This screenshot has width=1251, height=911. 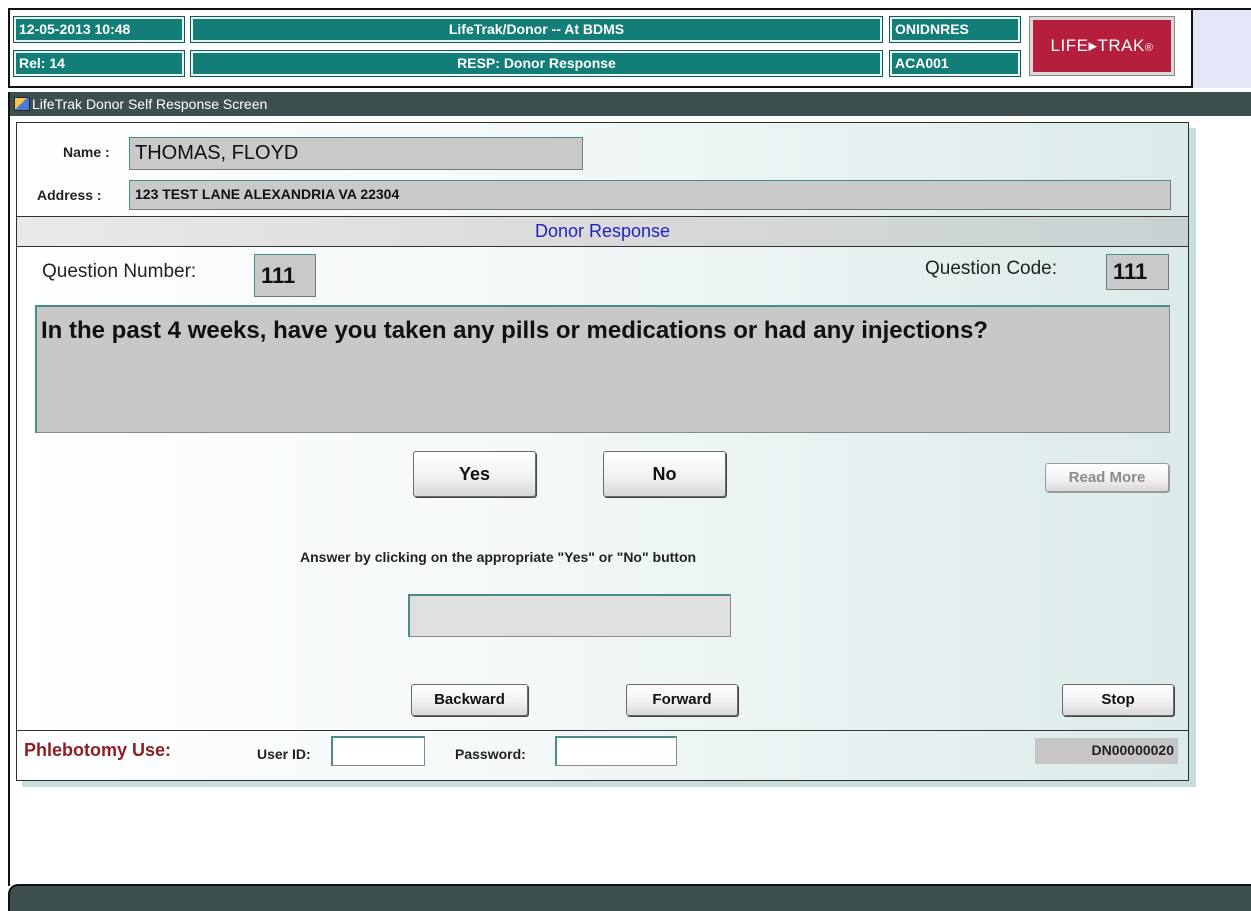 I want to click on donor-number: DN00000020, so click(x=1106, y=751).